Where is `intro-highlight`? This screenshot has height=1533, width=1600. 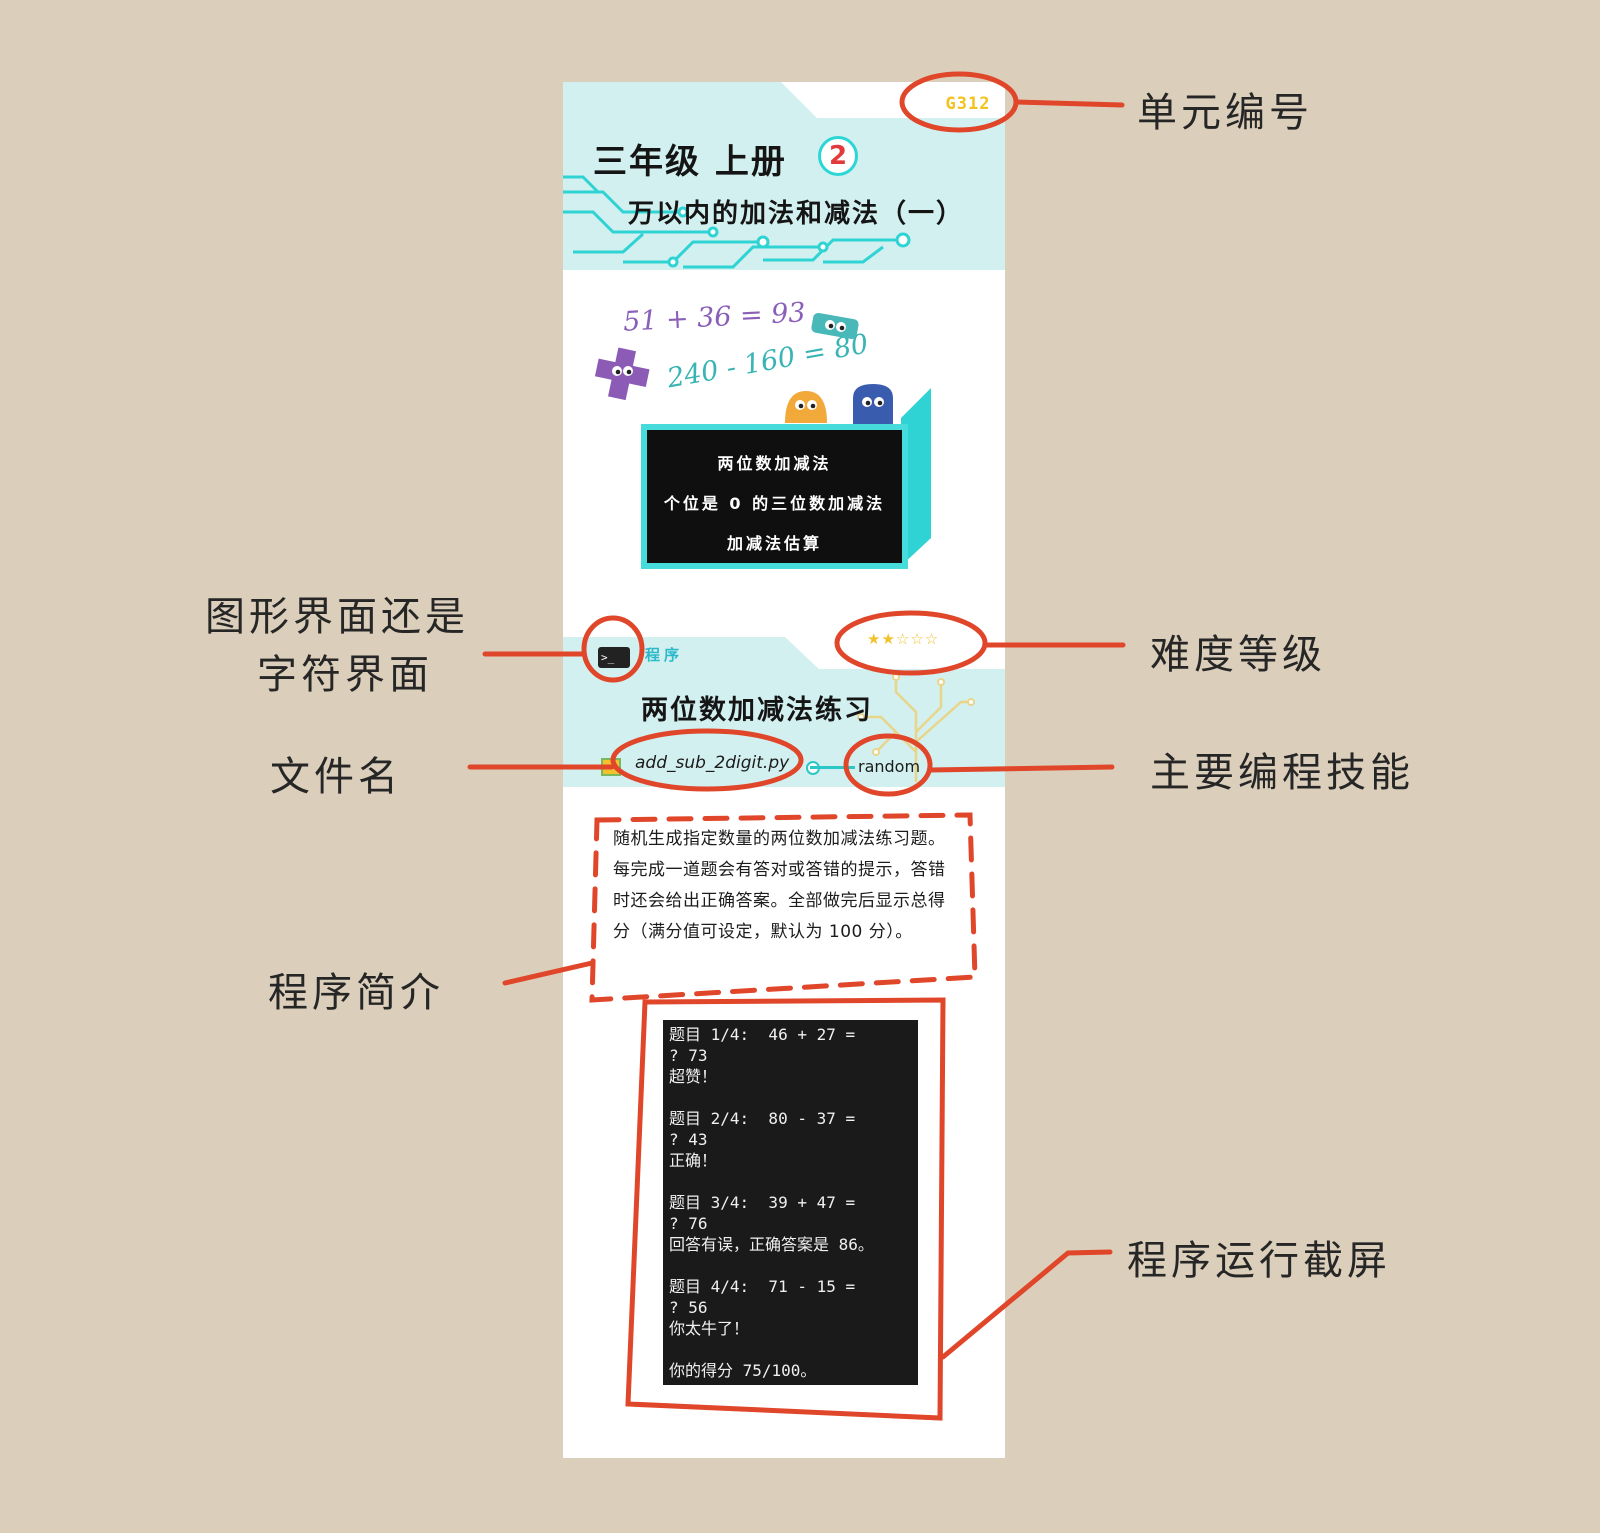 intro-highlight is located at coordinates (783, 907).